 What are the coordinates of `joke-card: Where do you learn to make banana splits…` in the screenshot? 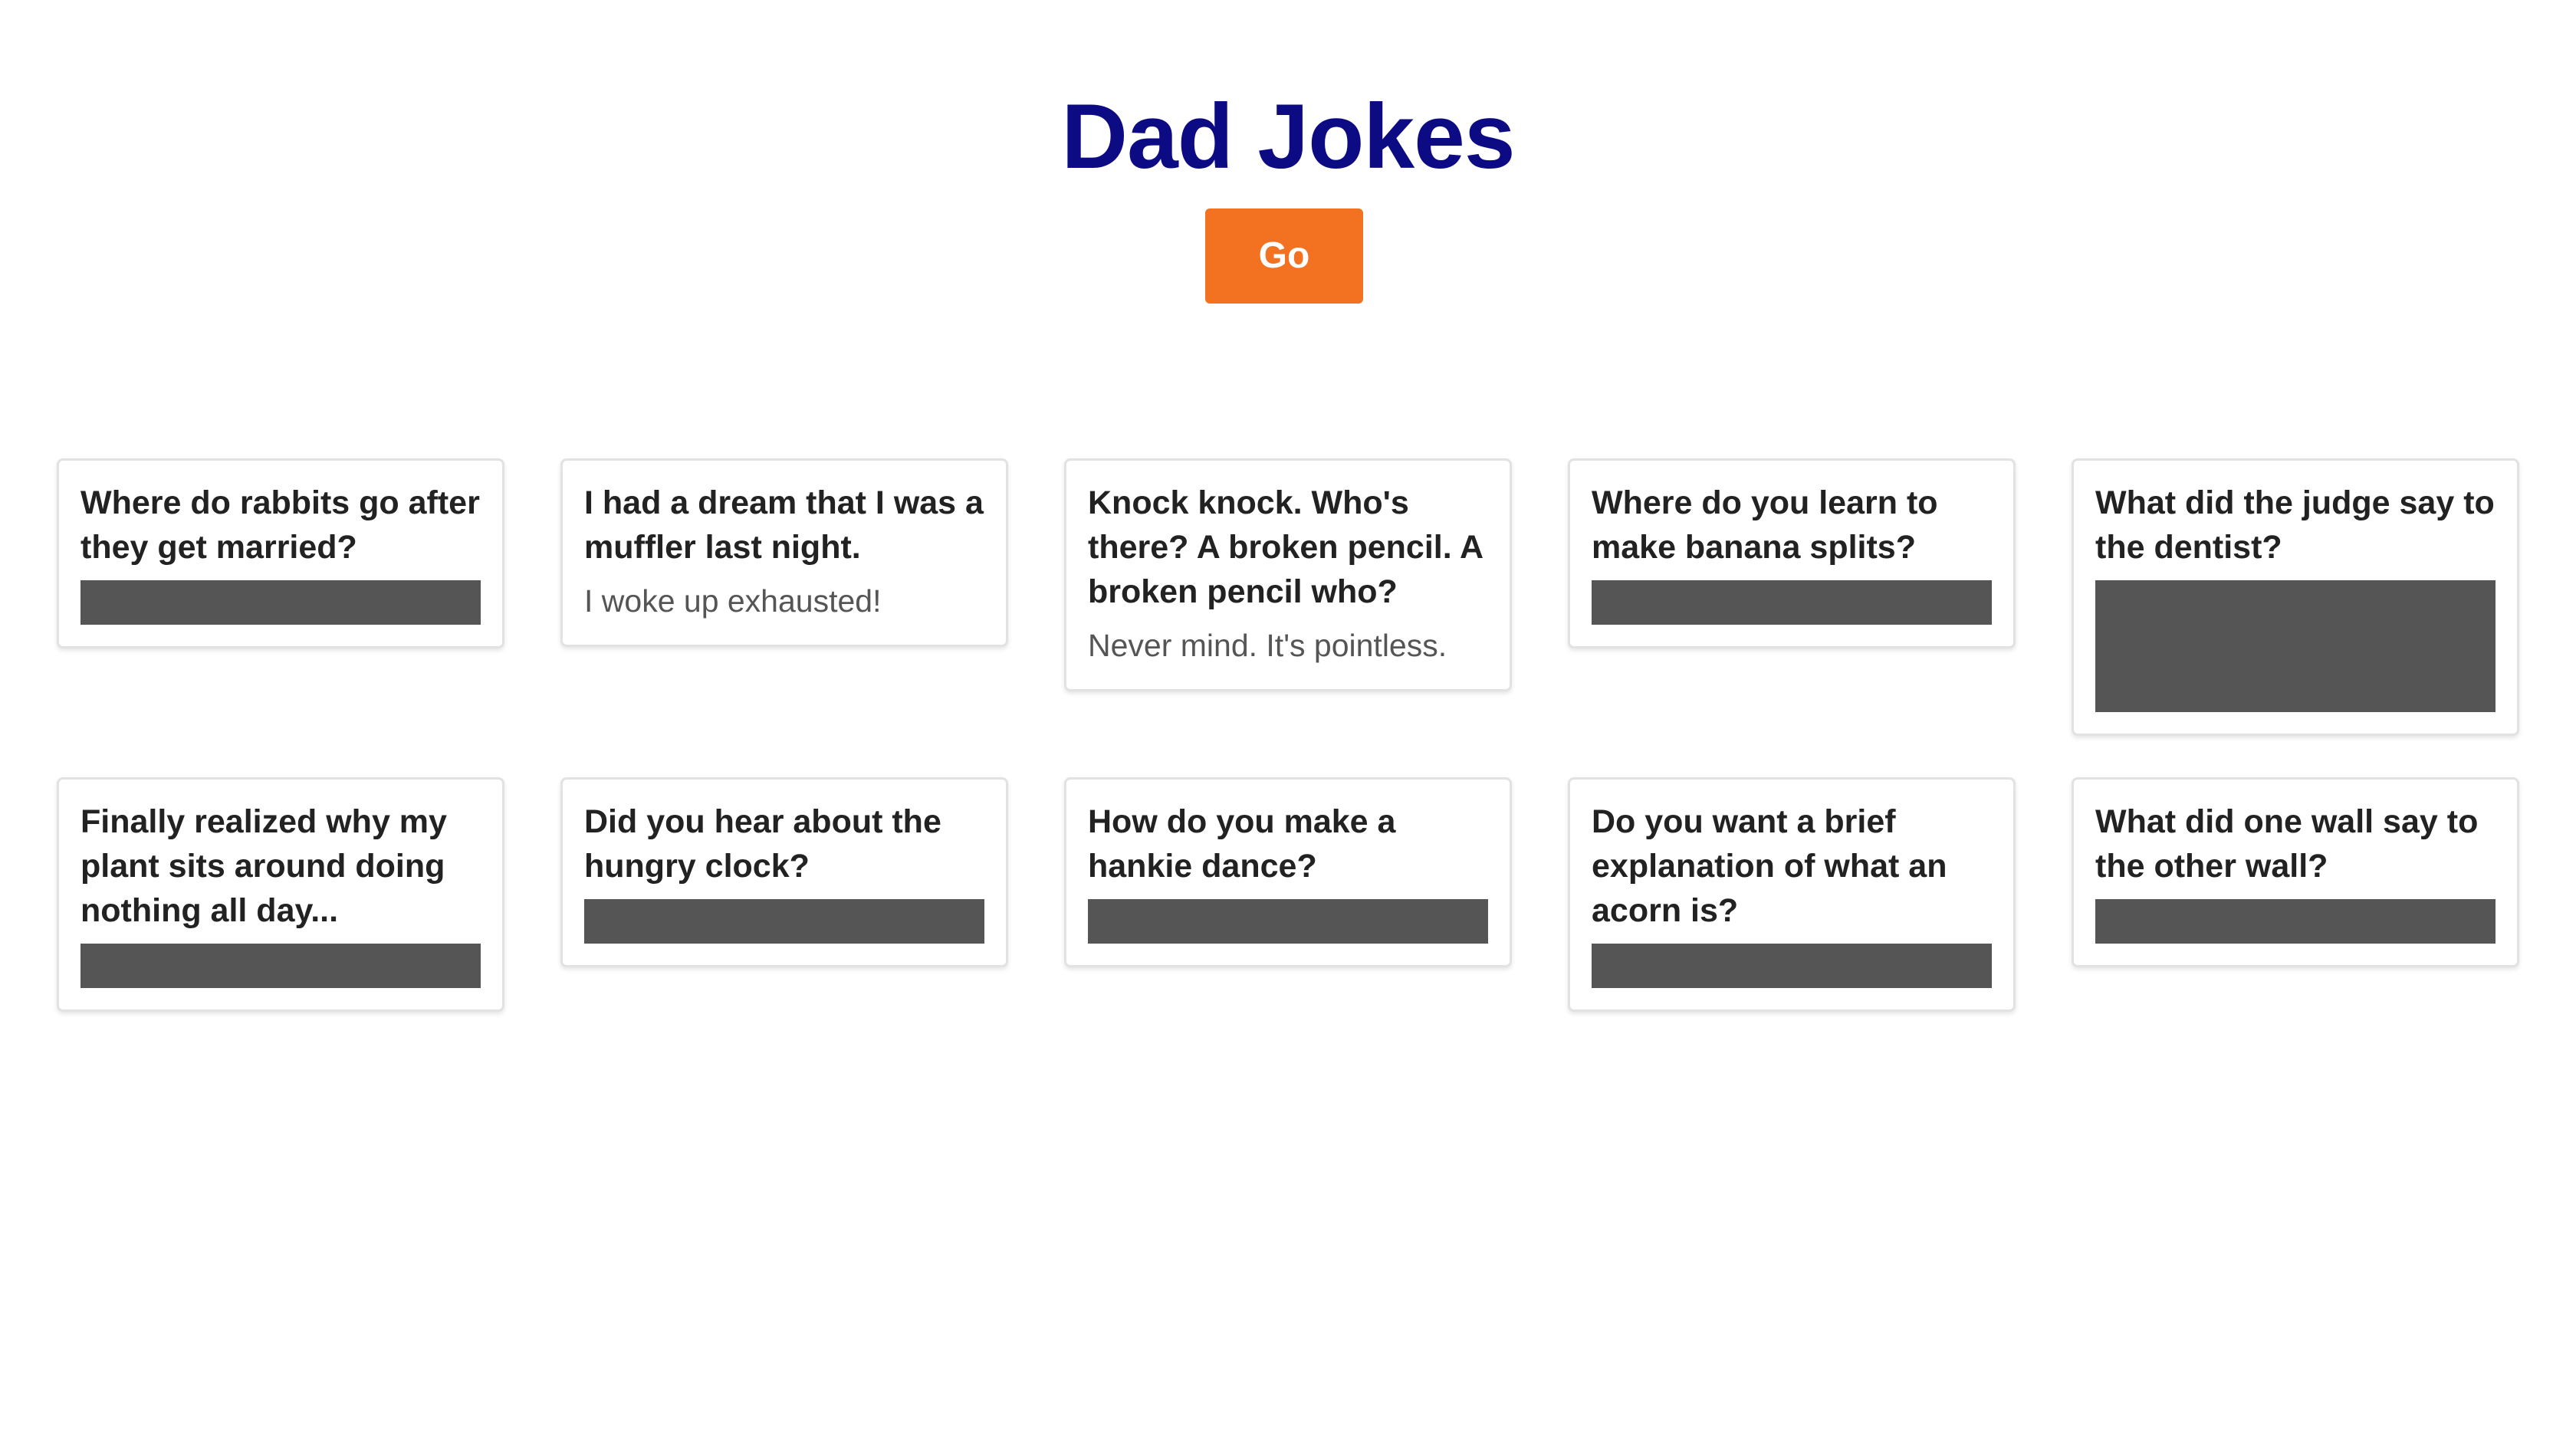 It's located at (1792, 553).